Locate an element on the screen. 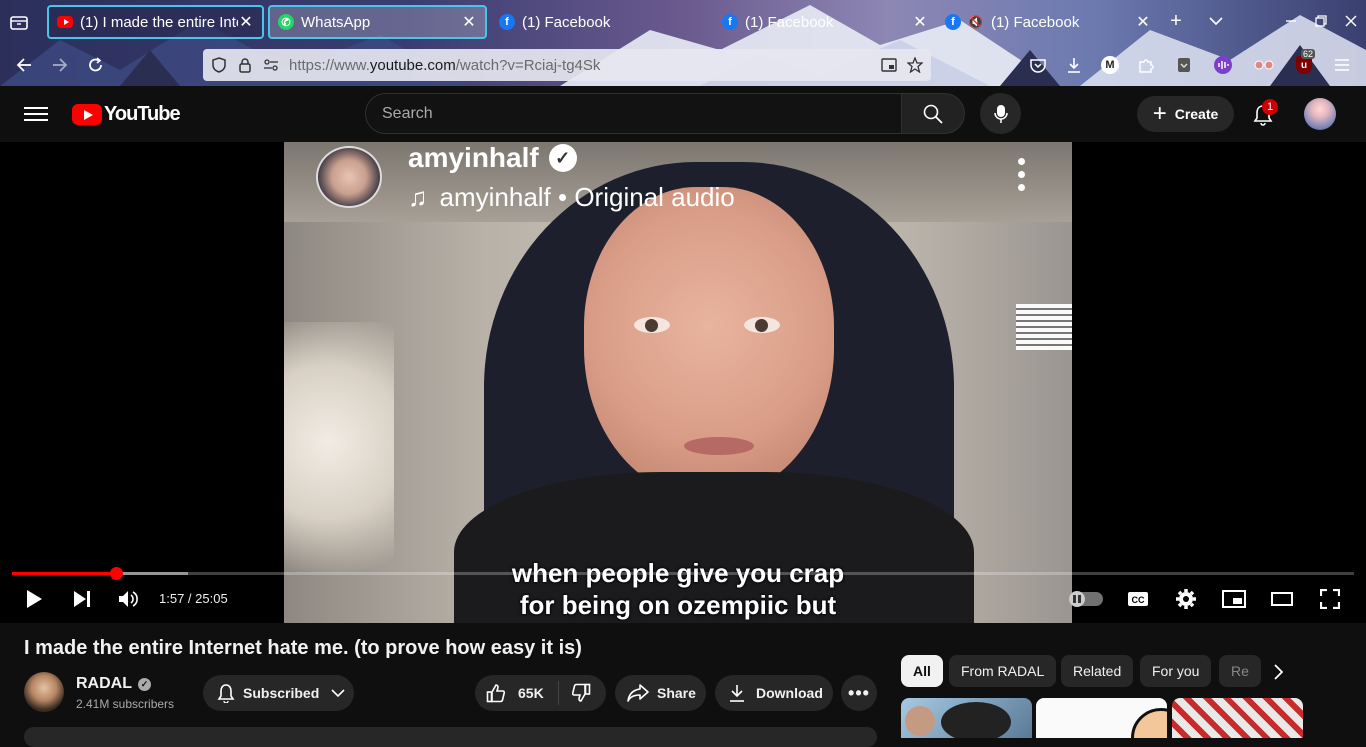 This screenshot has height=747, width=1366. pause-icon is located at coordinates (1077, 599).